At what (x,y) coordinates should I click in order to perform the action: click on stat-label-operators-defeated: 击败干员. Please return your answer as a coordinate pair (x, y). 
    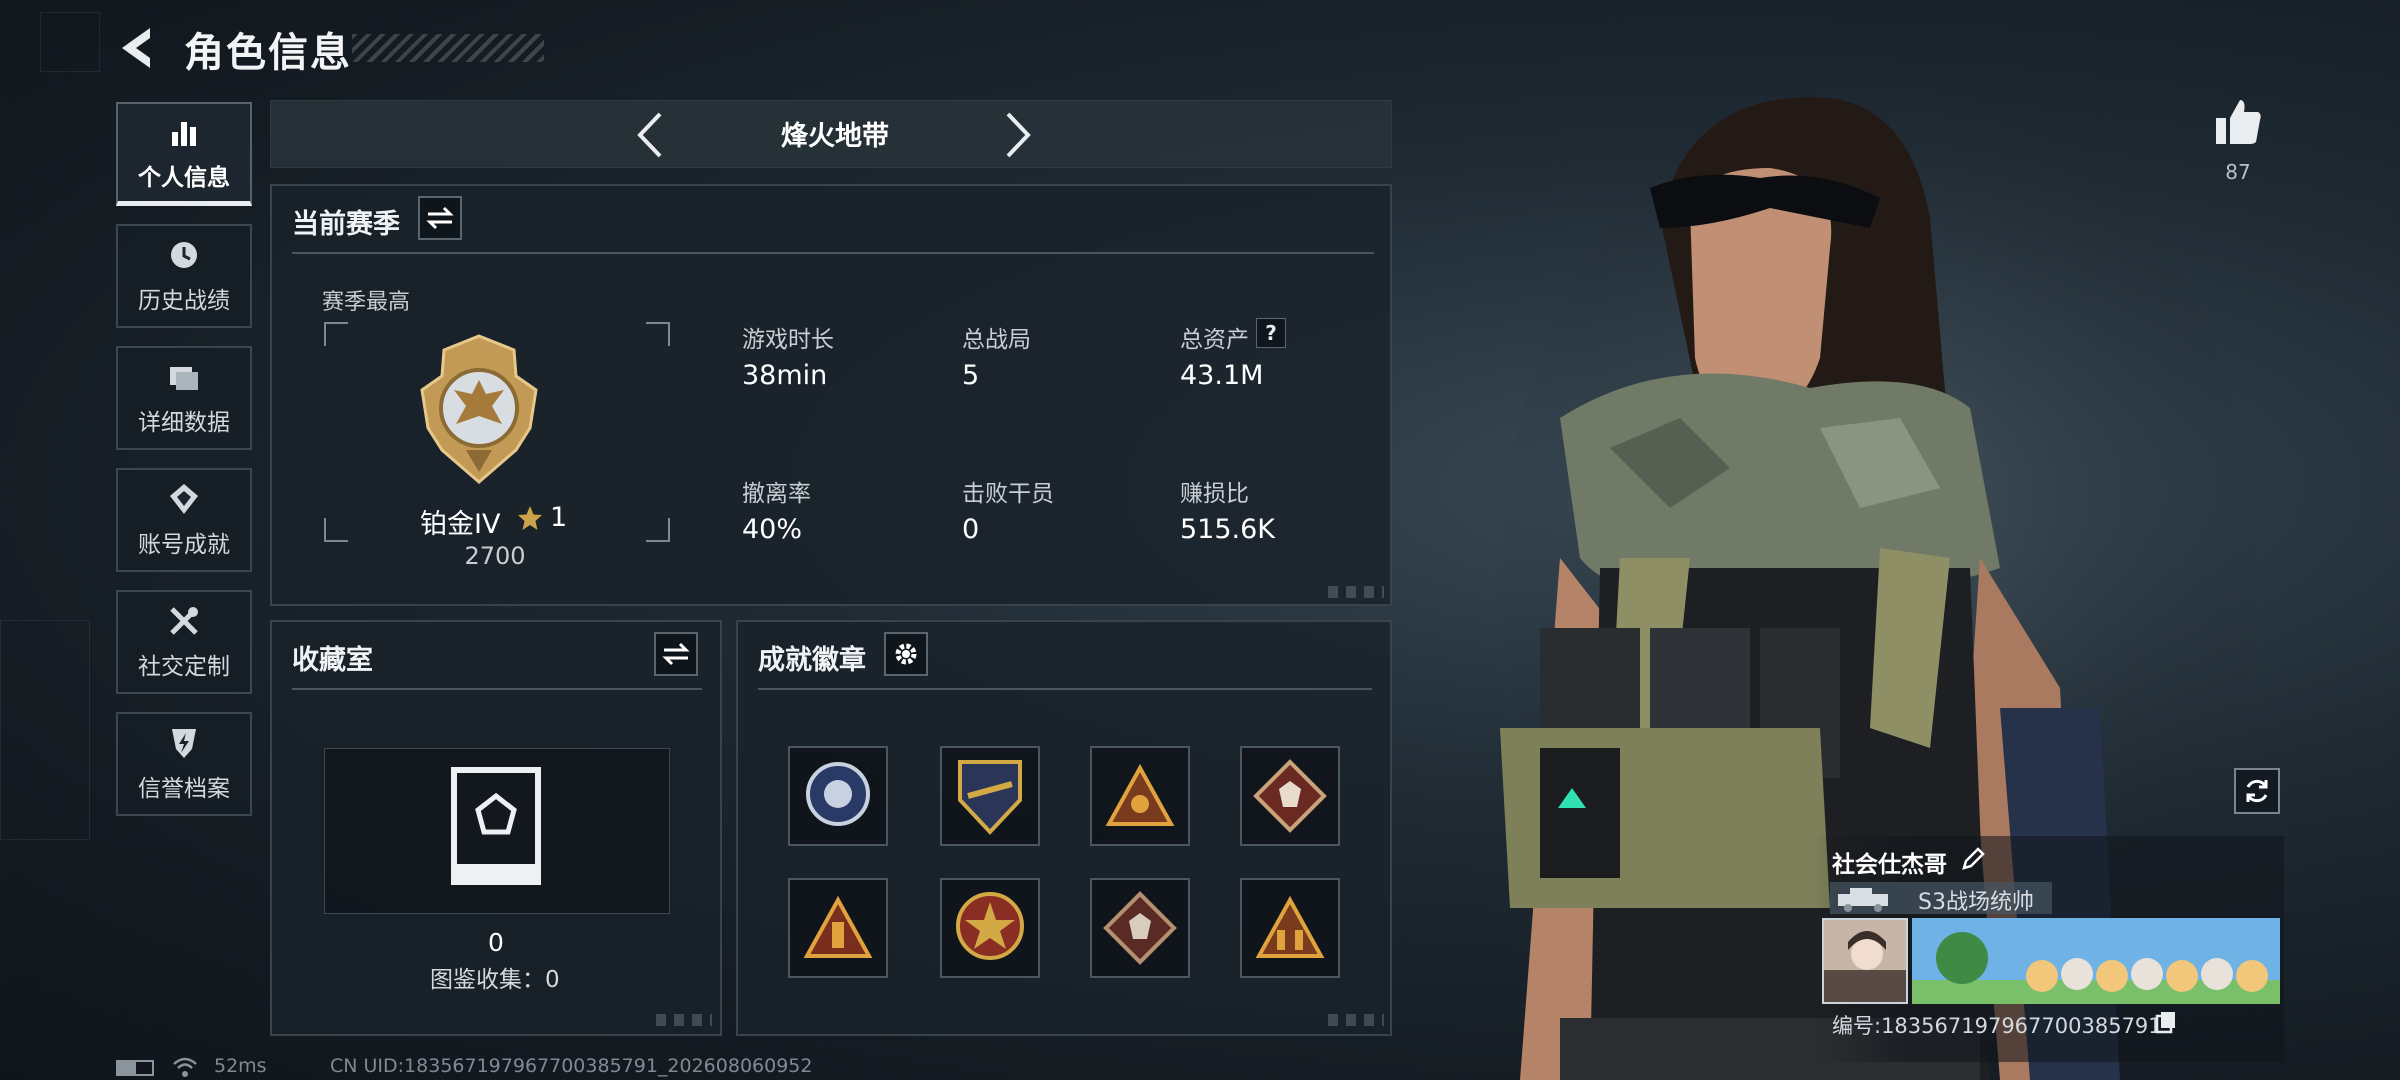
    Looking at the image, I should click on (1008, 494).